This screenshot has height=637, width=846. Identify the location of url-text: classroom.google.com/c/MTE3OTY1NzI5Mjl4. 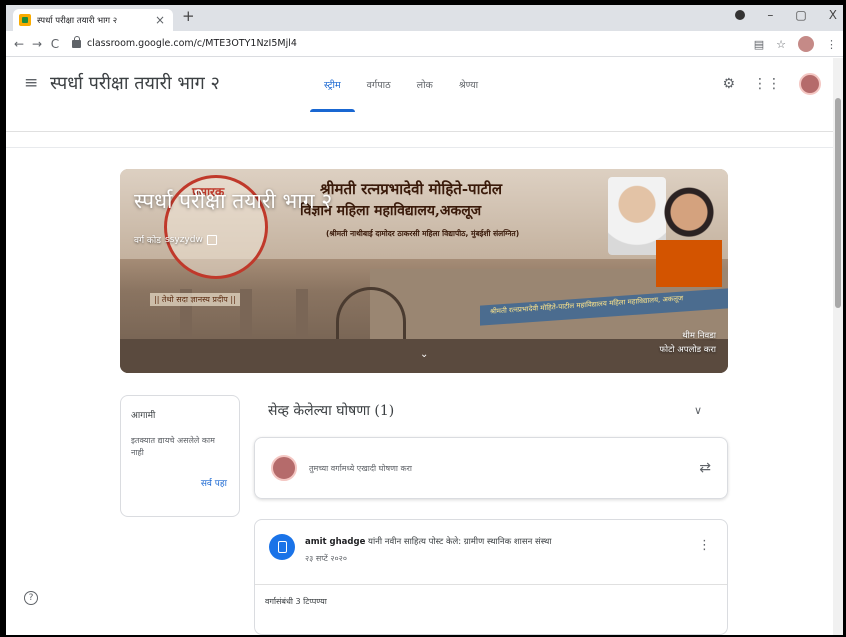
(192, 43).